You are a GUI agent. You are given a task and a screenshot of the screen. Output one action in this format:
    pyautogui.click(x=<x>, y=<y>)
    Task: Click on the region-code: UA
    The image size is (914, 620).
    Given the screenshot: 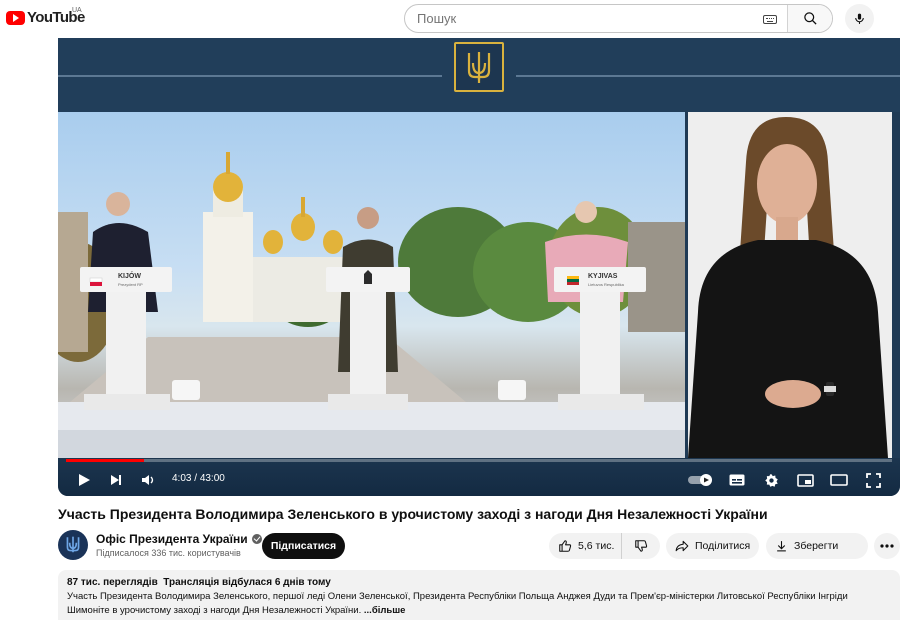 What is the action you would take?
    pyautogui.click(x=77, y=10)
    